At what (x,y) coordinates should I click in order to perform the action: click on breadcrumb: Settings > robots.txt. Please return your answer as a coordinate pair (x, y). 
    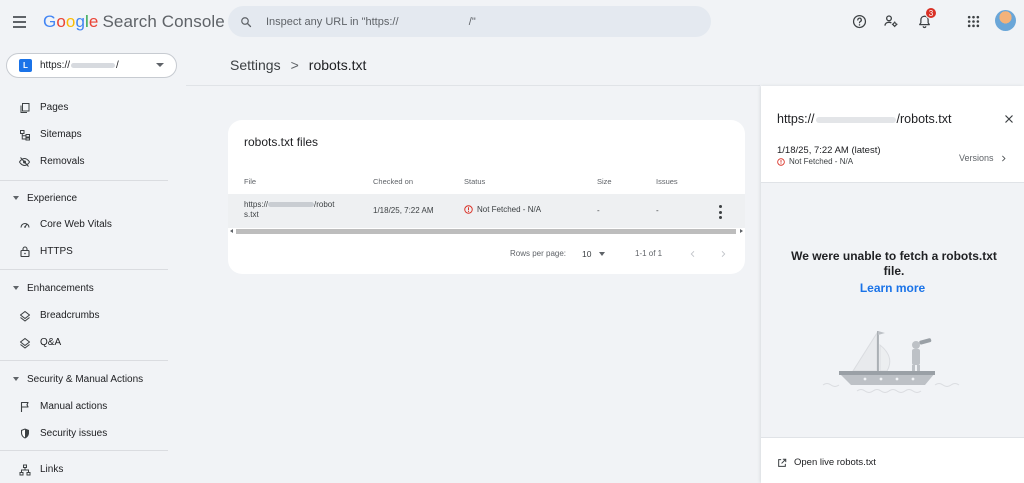
    Looking at the image, I should click on (298, 65).